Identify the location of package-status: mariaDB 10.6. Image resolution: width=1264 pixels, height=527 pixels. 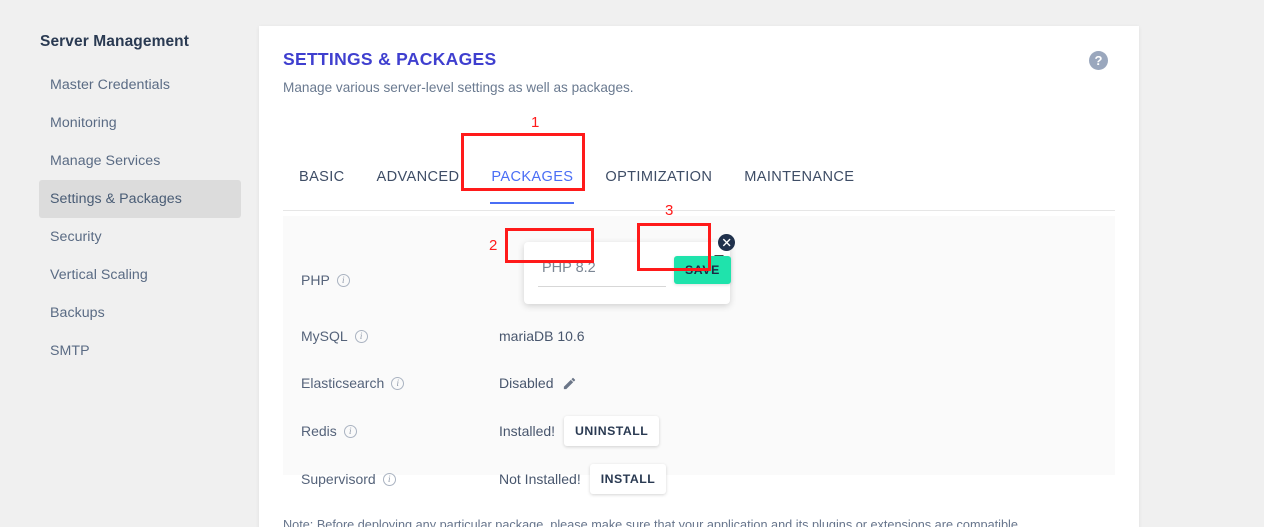
(542, 336).